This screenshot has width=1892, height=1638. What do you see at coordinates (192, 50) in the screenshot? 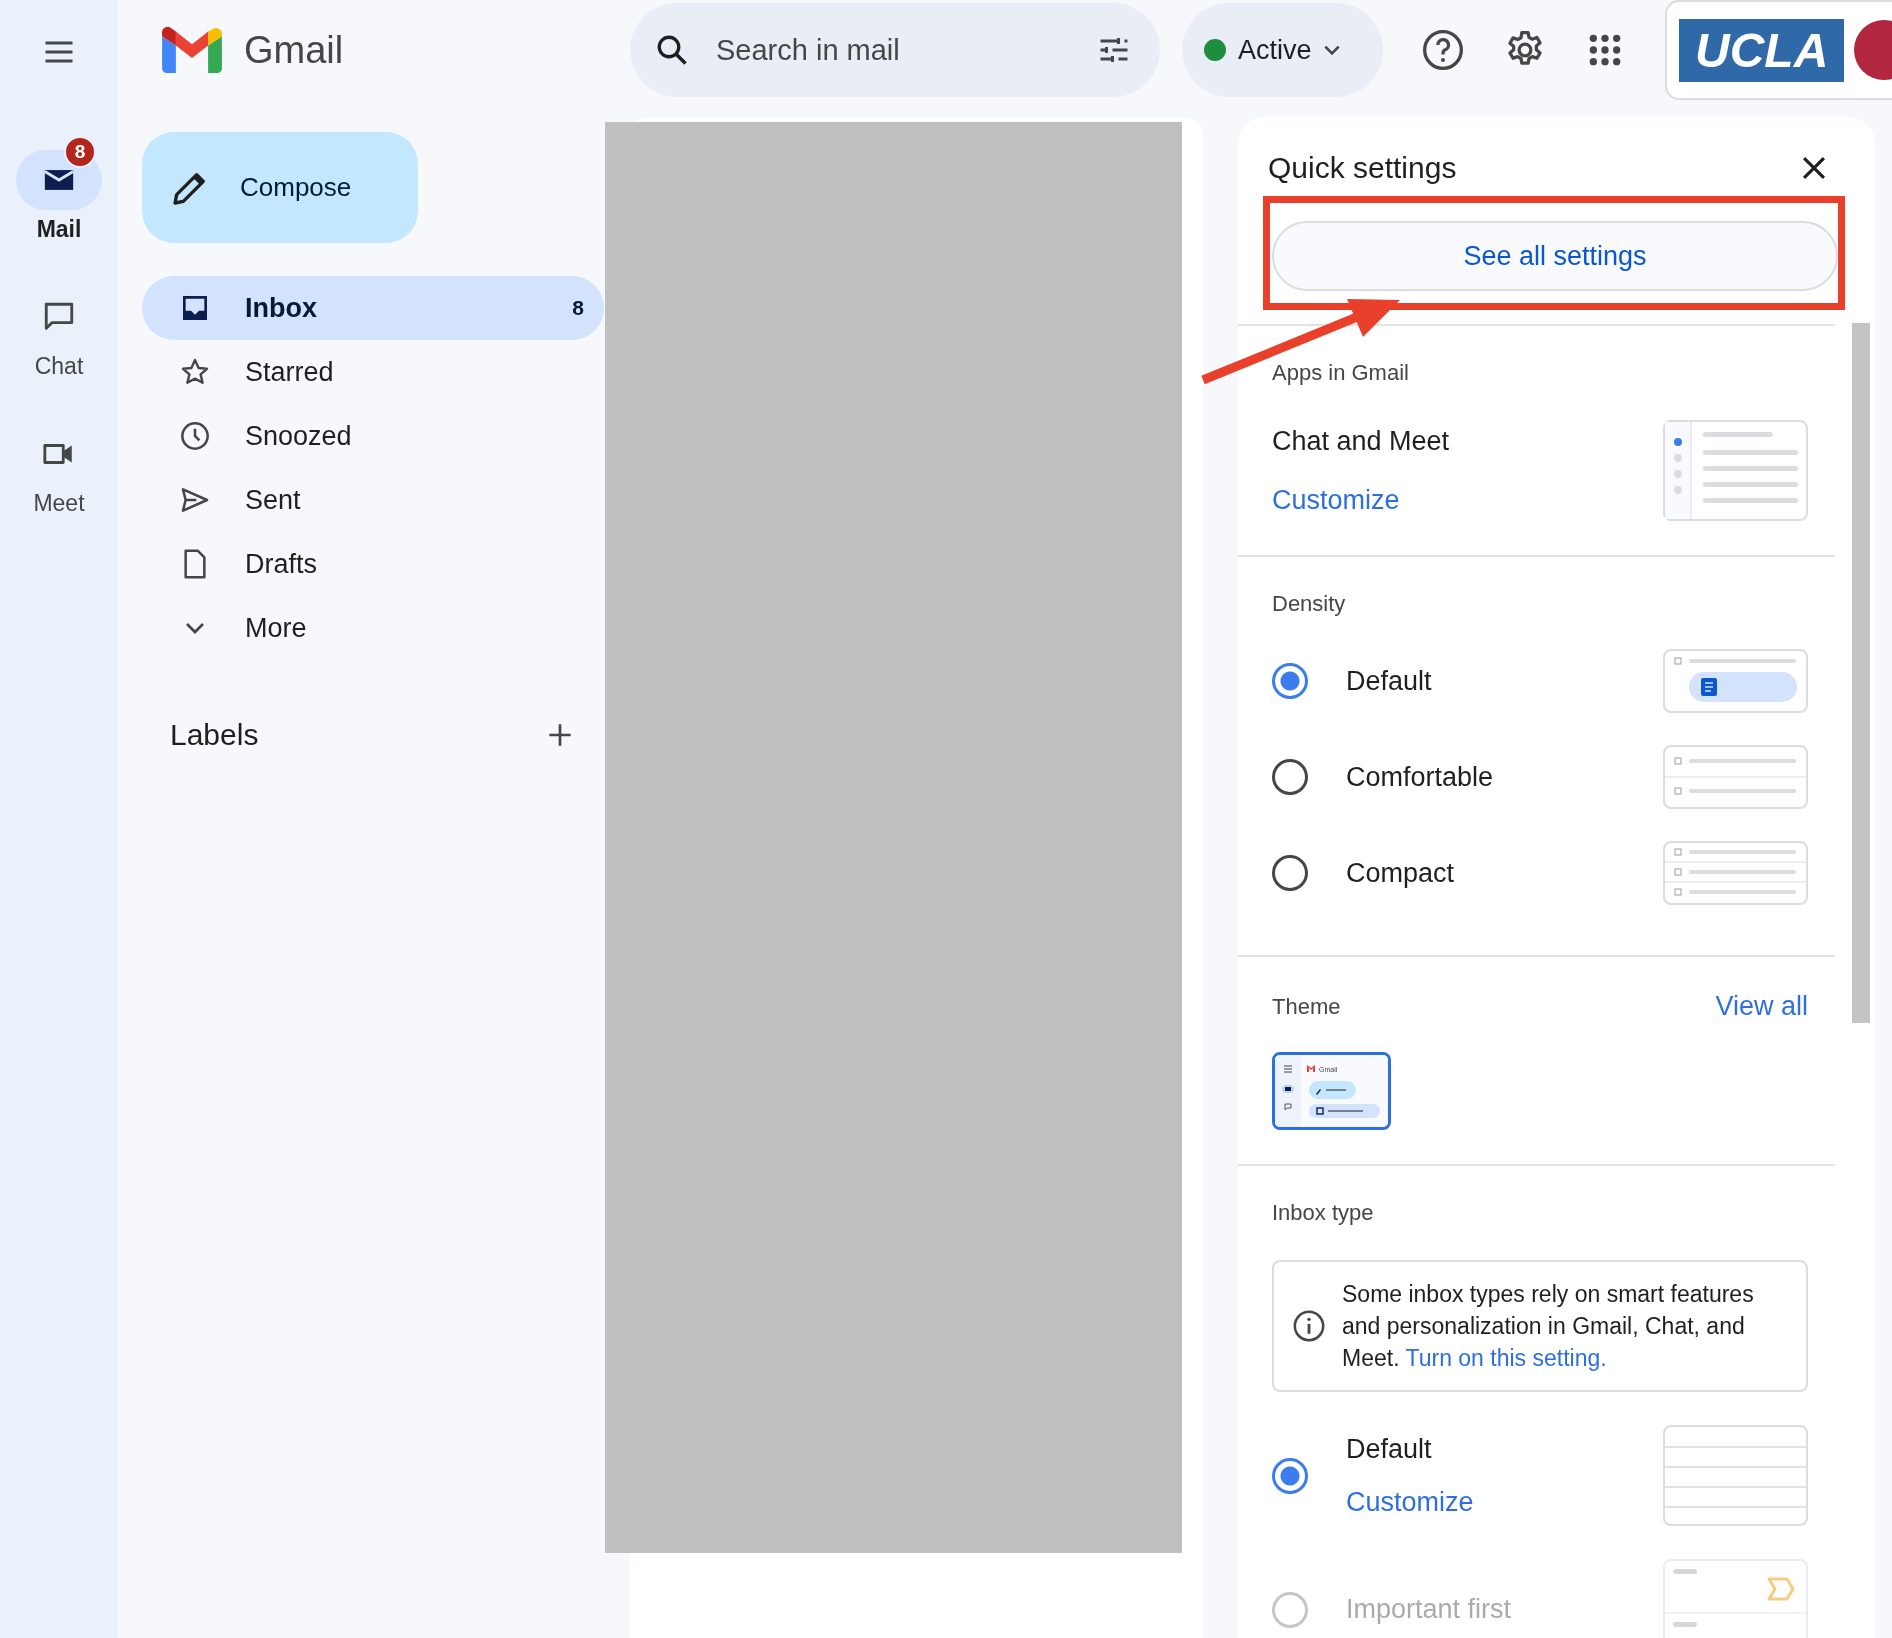
I see `m-logo-icon` at bounding box center [192, 50].